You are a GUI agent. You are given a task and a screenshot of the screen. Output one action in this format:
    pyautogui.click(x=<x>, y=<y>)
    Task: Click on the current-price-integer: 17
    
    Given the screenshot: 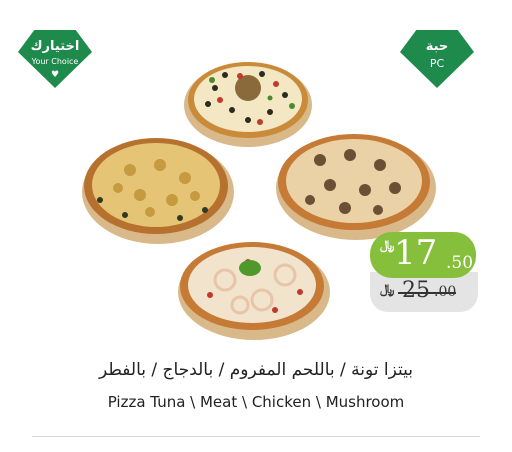 What is the action you would take?
    pyautogui.click(x=416, y=253)
    